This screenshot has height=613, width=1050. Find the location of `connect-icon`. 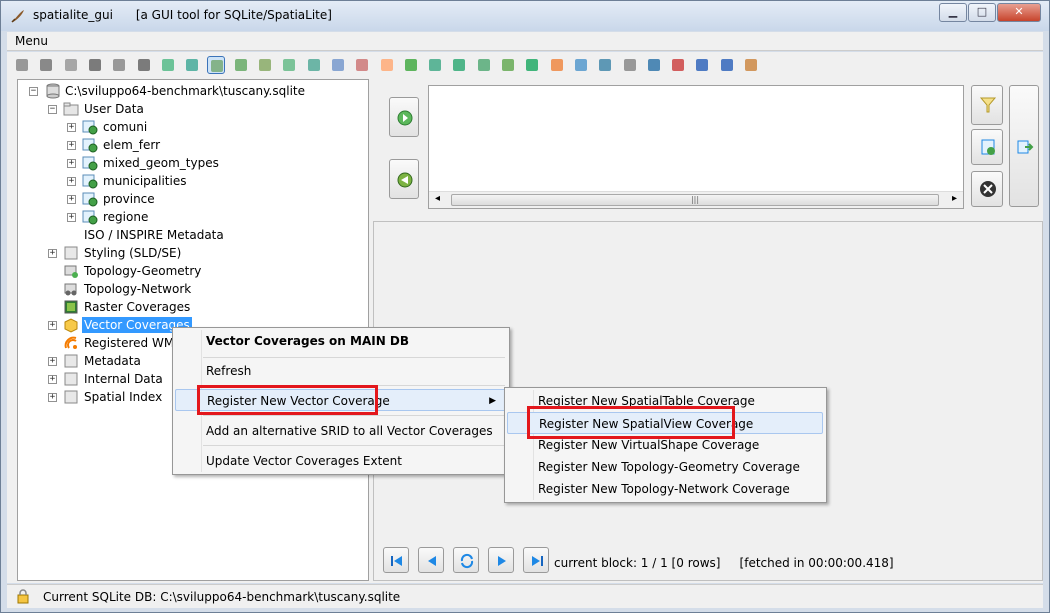

connect-icon is located at coordinates (22, 65).